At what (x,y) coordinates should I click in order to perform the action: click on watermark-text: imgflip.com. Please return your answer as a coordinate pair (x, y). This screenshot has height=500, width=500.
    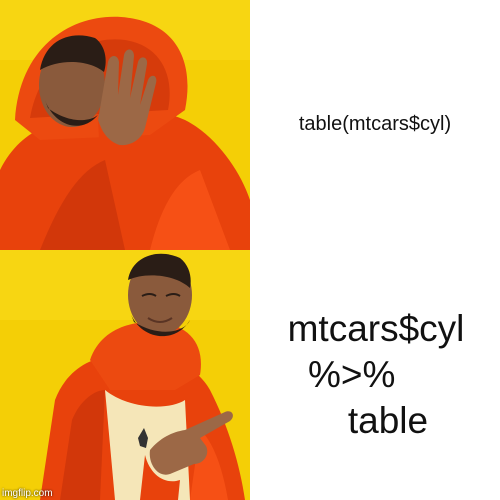
    Looking at the image, I should click on (27, 493).